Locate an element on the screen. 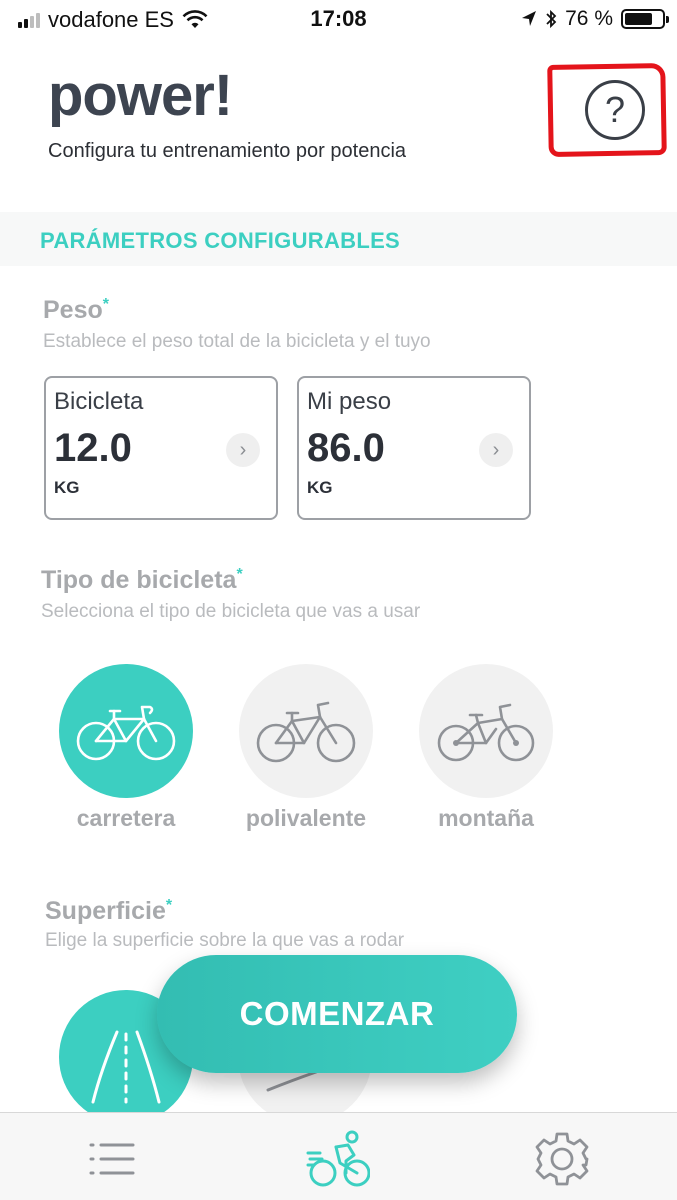 This screenshot has width=677, height=1200. bluetooth-icon is located at coordinates (551, 19).